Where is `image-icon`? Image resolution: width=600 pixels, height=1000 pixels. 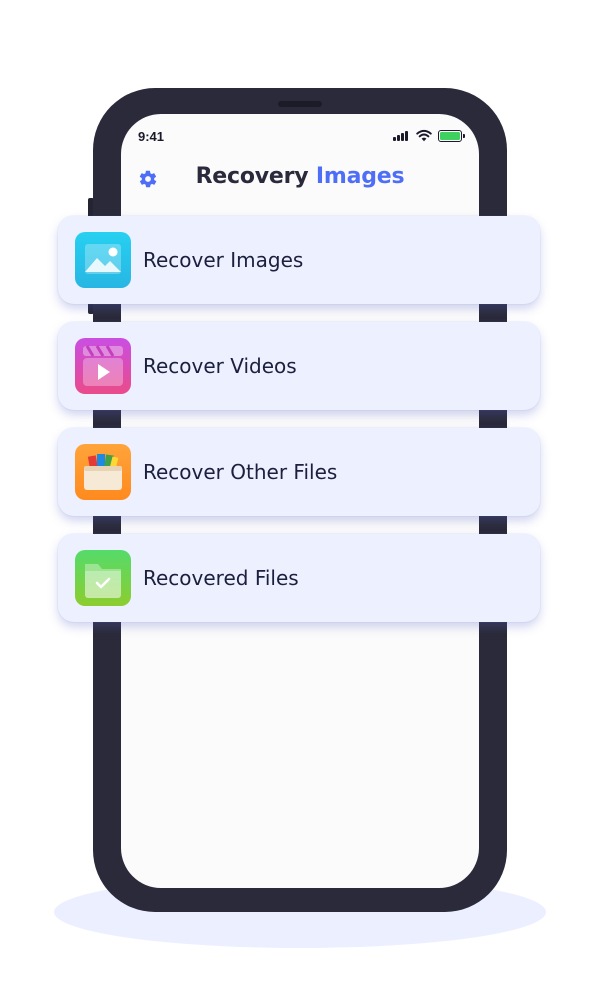 image-icon is located at coordinates (103, 260).